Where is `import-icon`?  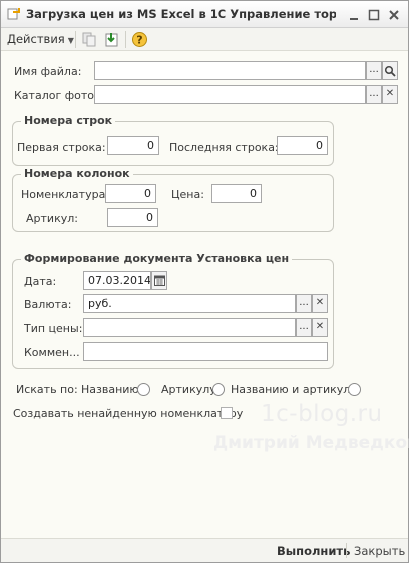 import-icon is located at coordinates (112, 39).